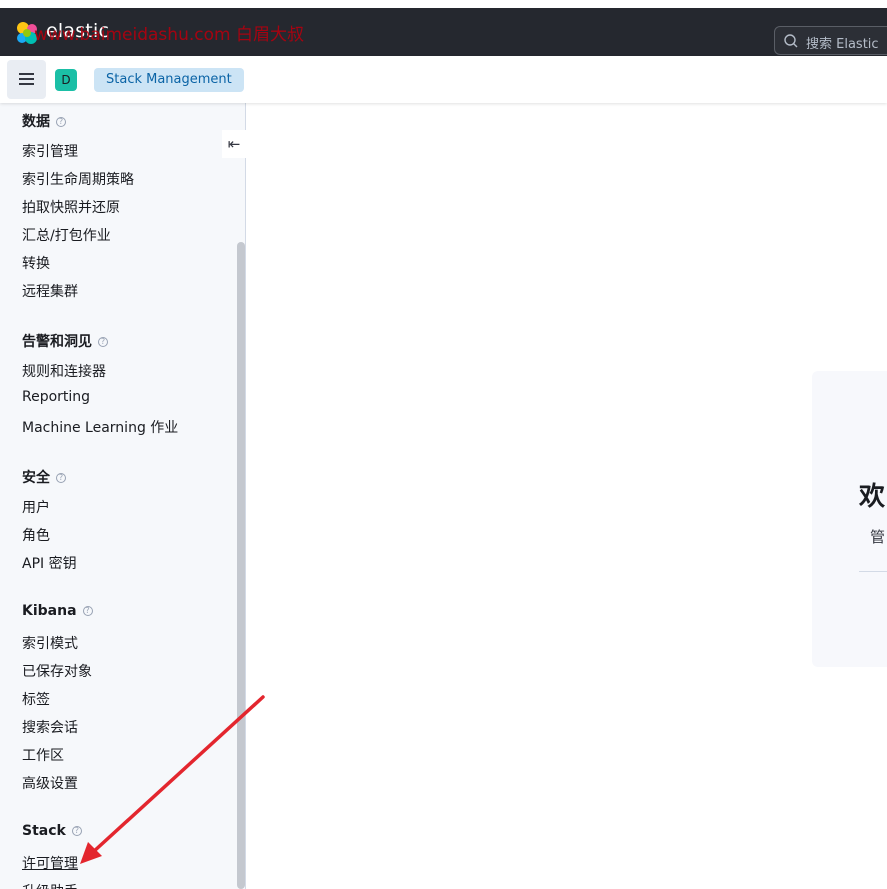 The width and height of the screenshot is (887, 889). What do you see at coordinates (44, 831) in the screenshot?
I see `section-title-label: Stack` at bounding box center [44, 831].